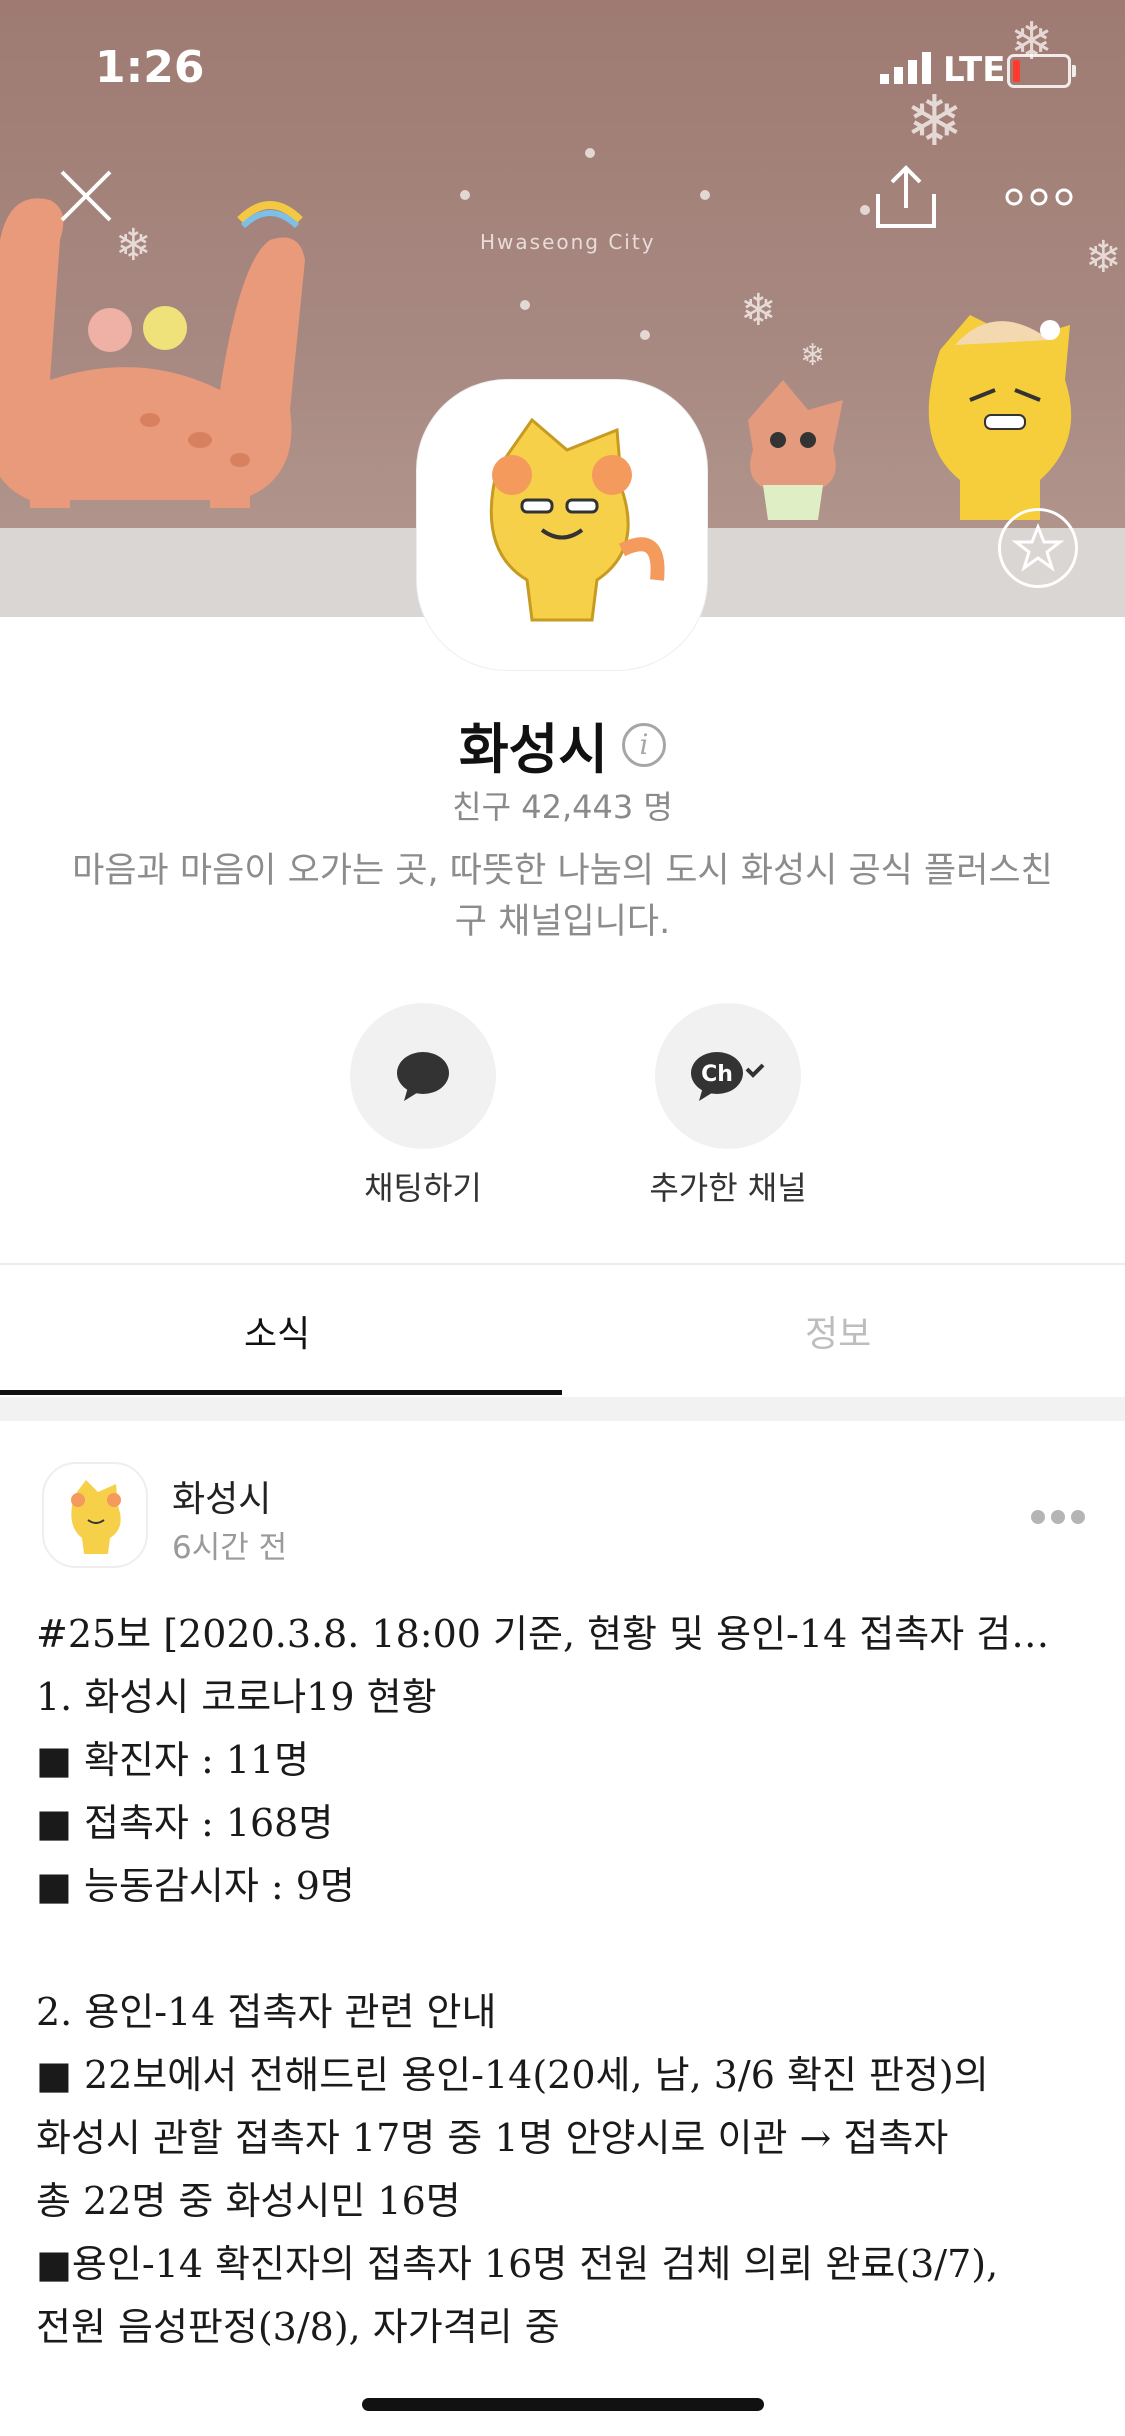 This screenshot has width=1125, height=2436. What do you see at coordinates (230, 1548) in the screenshot?
I see `post-timestamp: 6시간 전` at bounding box center [230, 1548].